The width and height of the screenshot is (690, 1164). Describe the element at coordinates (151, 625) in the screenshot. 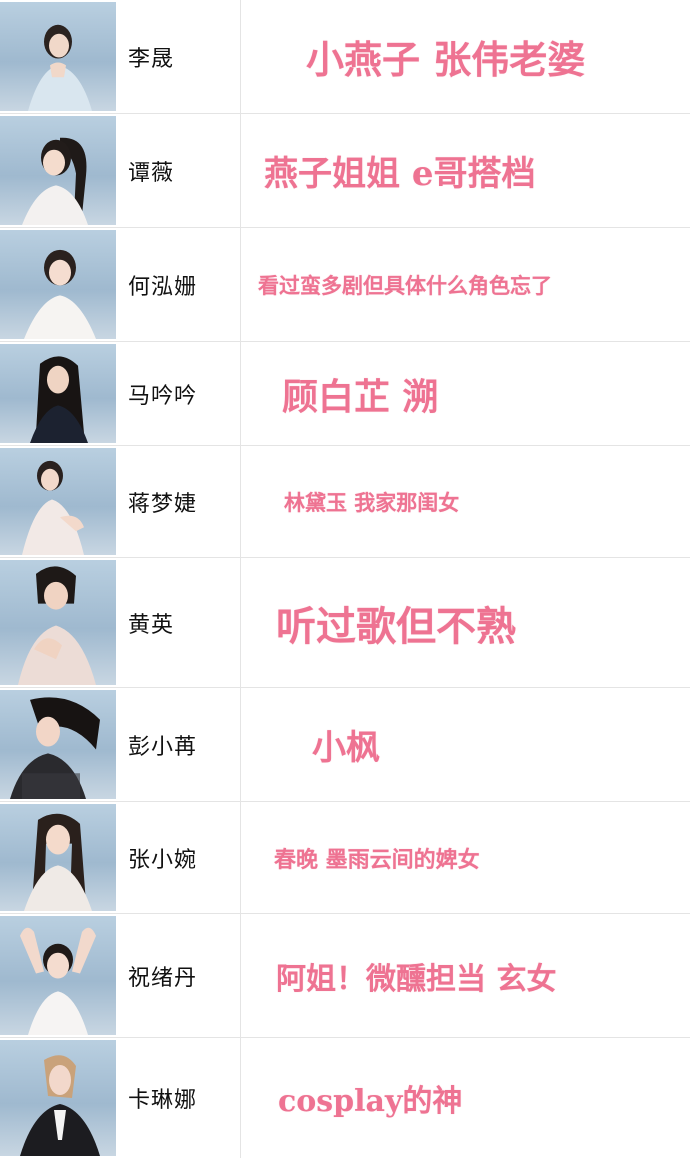

I see `person-name: 黄英` at that location.